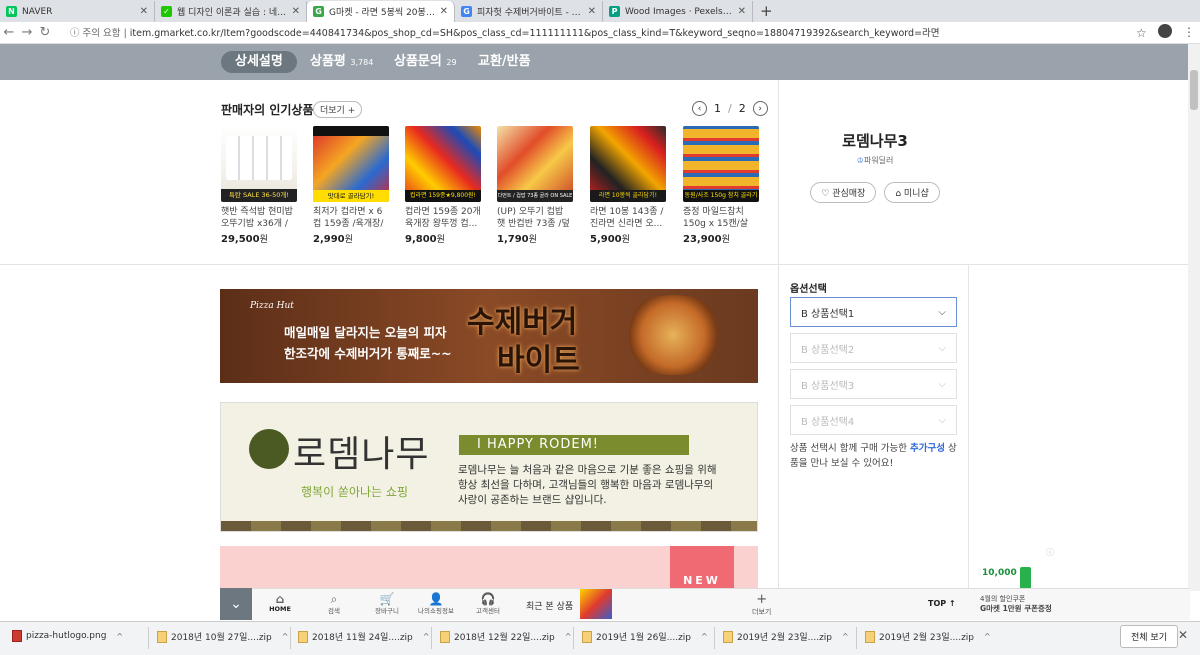 The width and height of the screenshot is (1200, 655). What do you see at coordinates (761, 604) in the screenshot?
I see `nav-more: + 더보기` at bounding box center [761, 604].